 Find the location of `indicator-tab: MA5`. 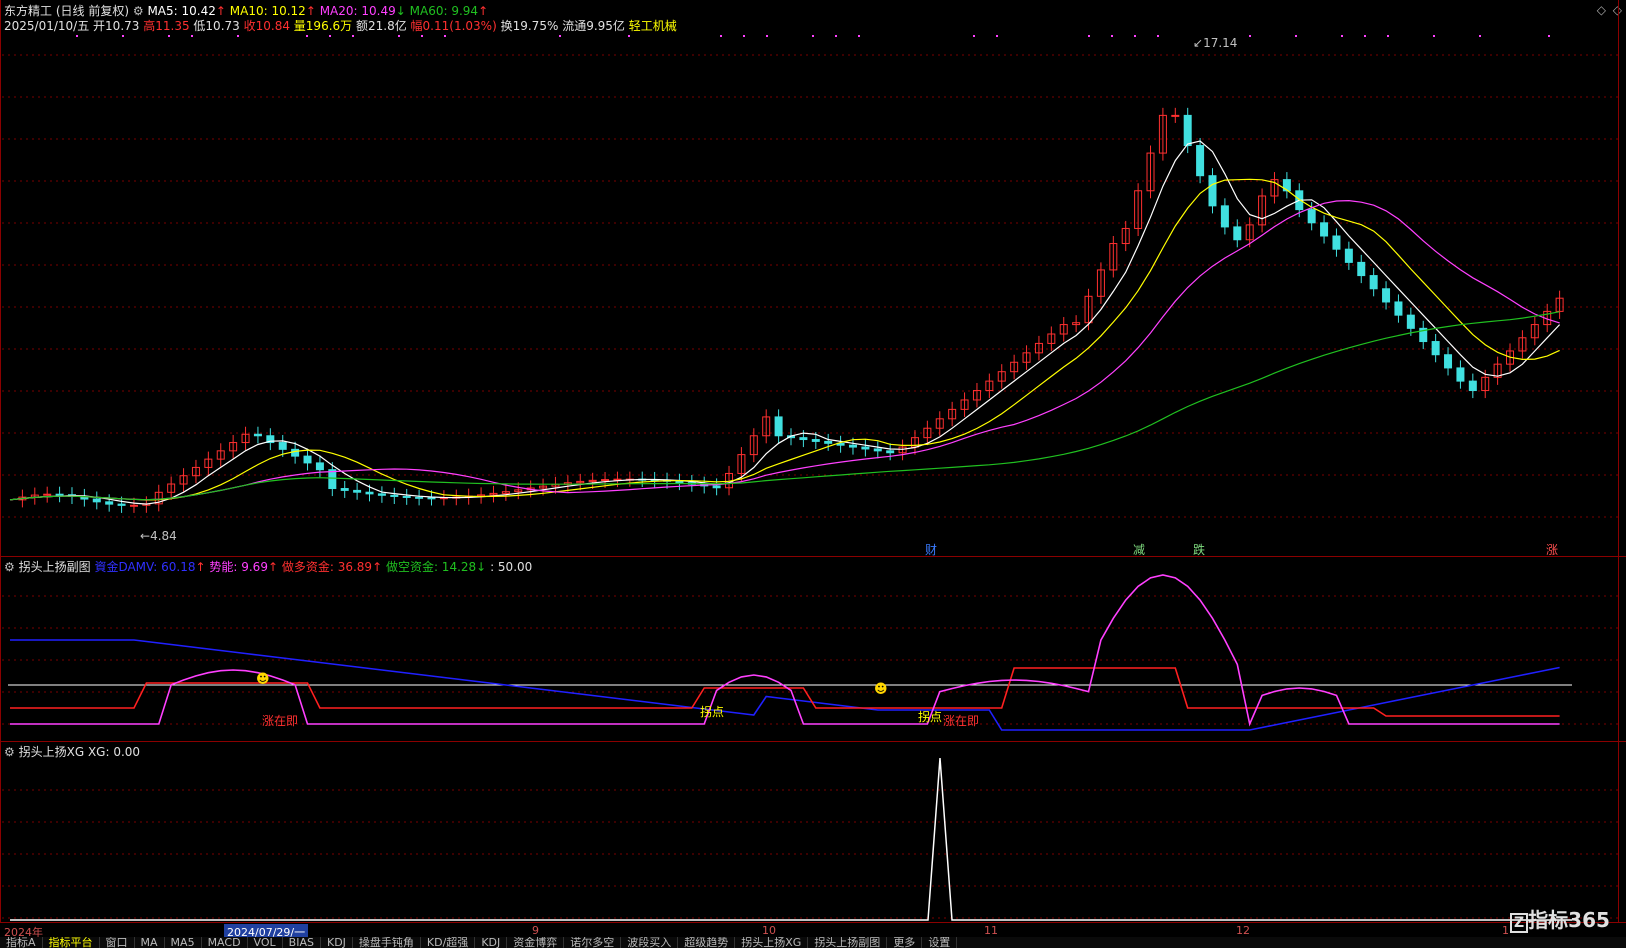

indicator-tab: MA5 is located at coordinates (183, 942).